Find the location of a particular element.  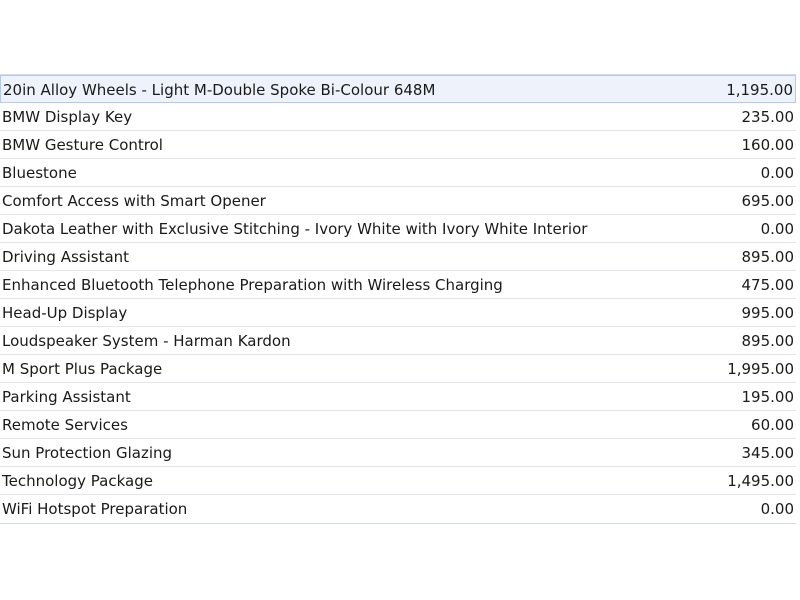

option-price: 475.00 is located at coordinates (768, 285).